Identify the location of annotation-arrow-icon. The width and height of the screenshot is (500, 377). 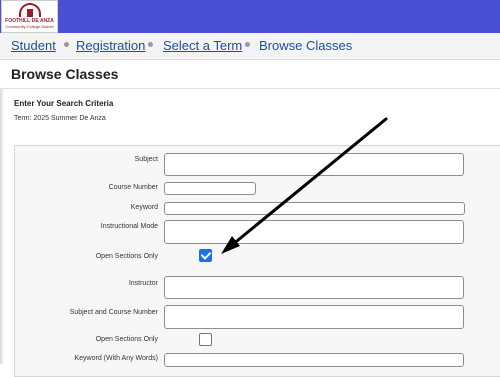
(304, 185).